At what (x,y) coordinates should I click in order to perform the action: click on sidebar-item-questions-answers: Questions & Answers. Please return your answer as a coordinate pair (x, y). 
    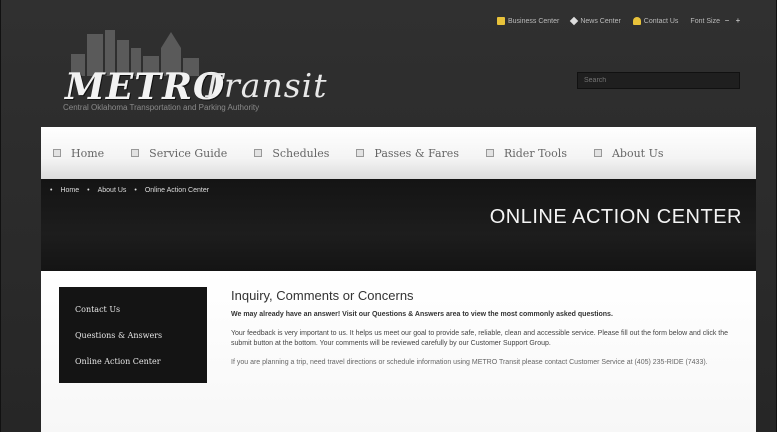
    Looking at the image, I should click on (141, 335).